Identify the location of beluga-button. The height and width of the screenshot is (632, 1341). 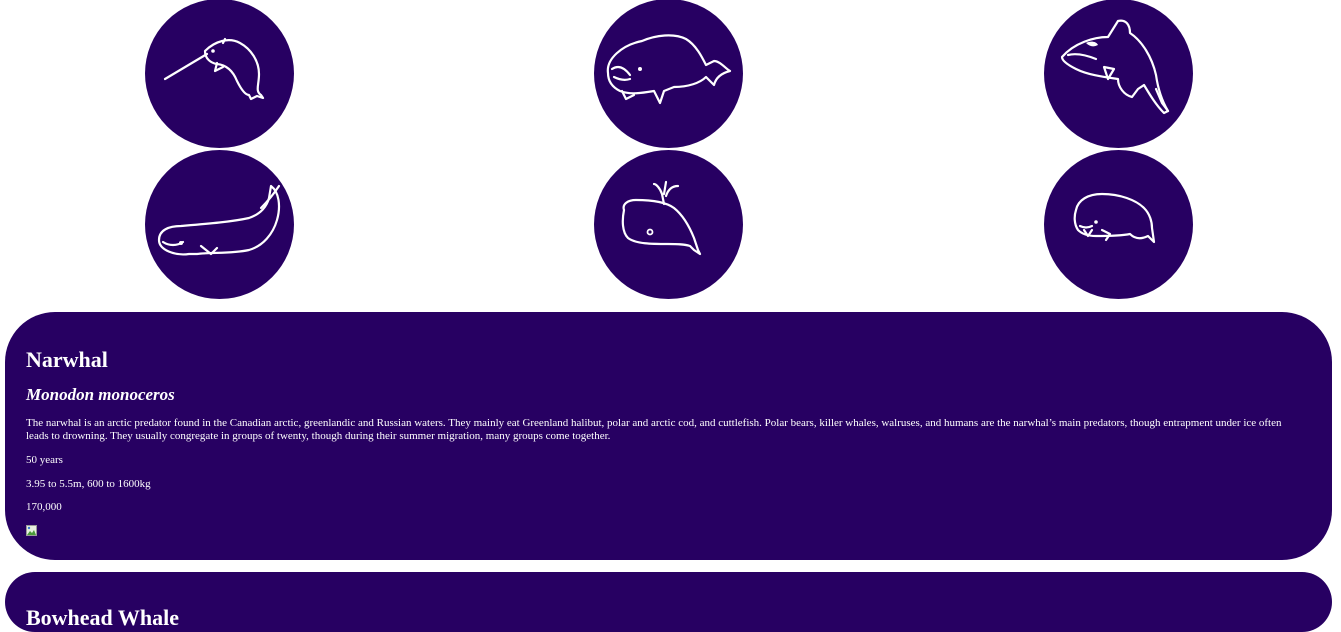
(219, 224).